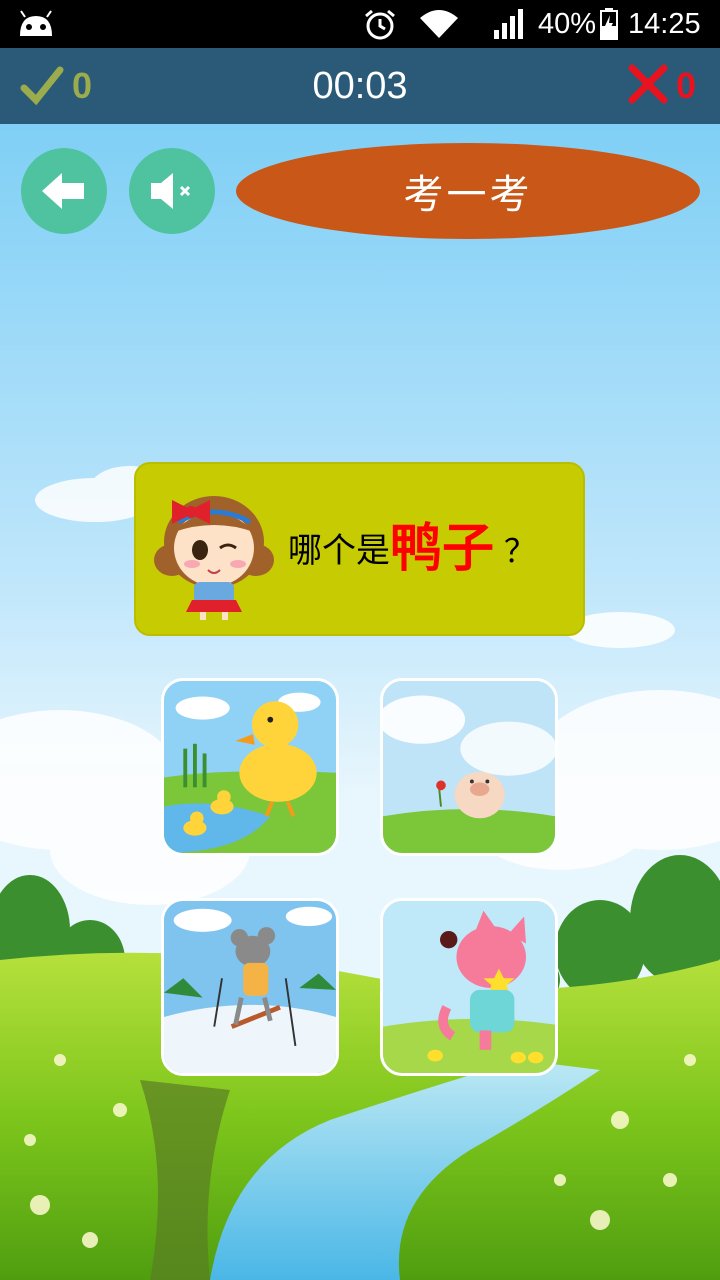 Image resolution: width=720 pixels, height=1280 pixels. What do you see at coordinates (686, 85) in the screenshot?
I see `wrong-count: 0` at bounding box center [686, 85].